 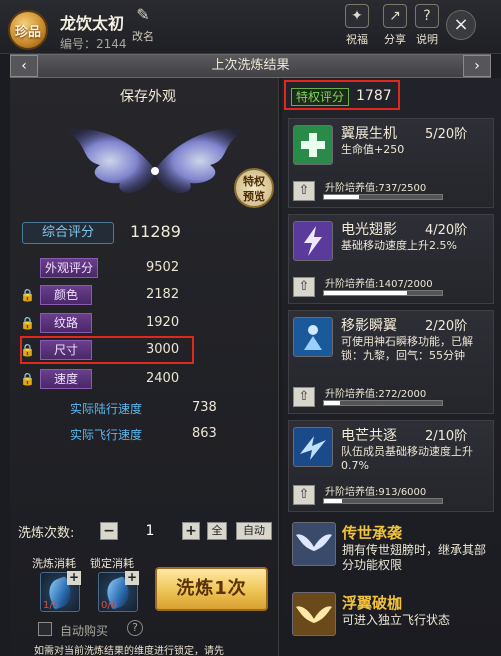 What do you see at coordinates (191, 531) in the screenshot?
I see `increment-button: +` at bounding box center [191, 531].